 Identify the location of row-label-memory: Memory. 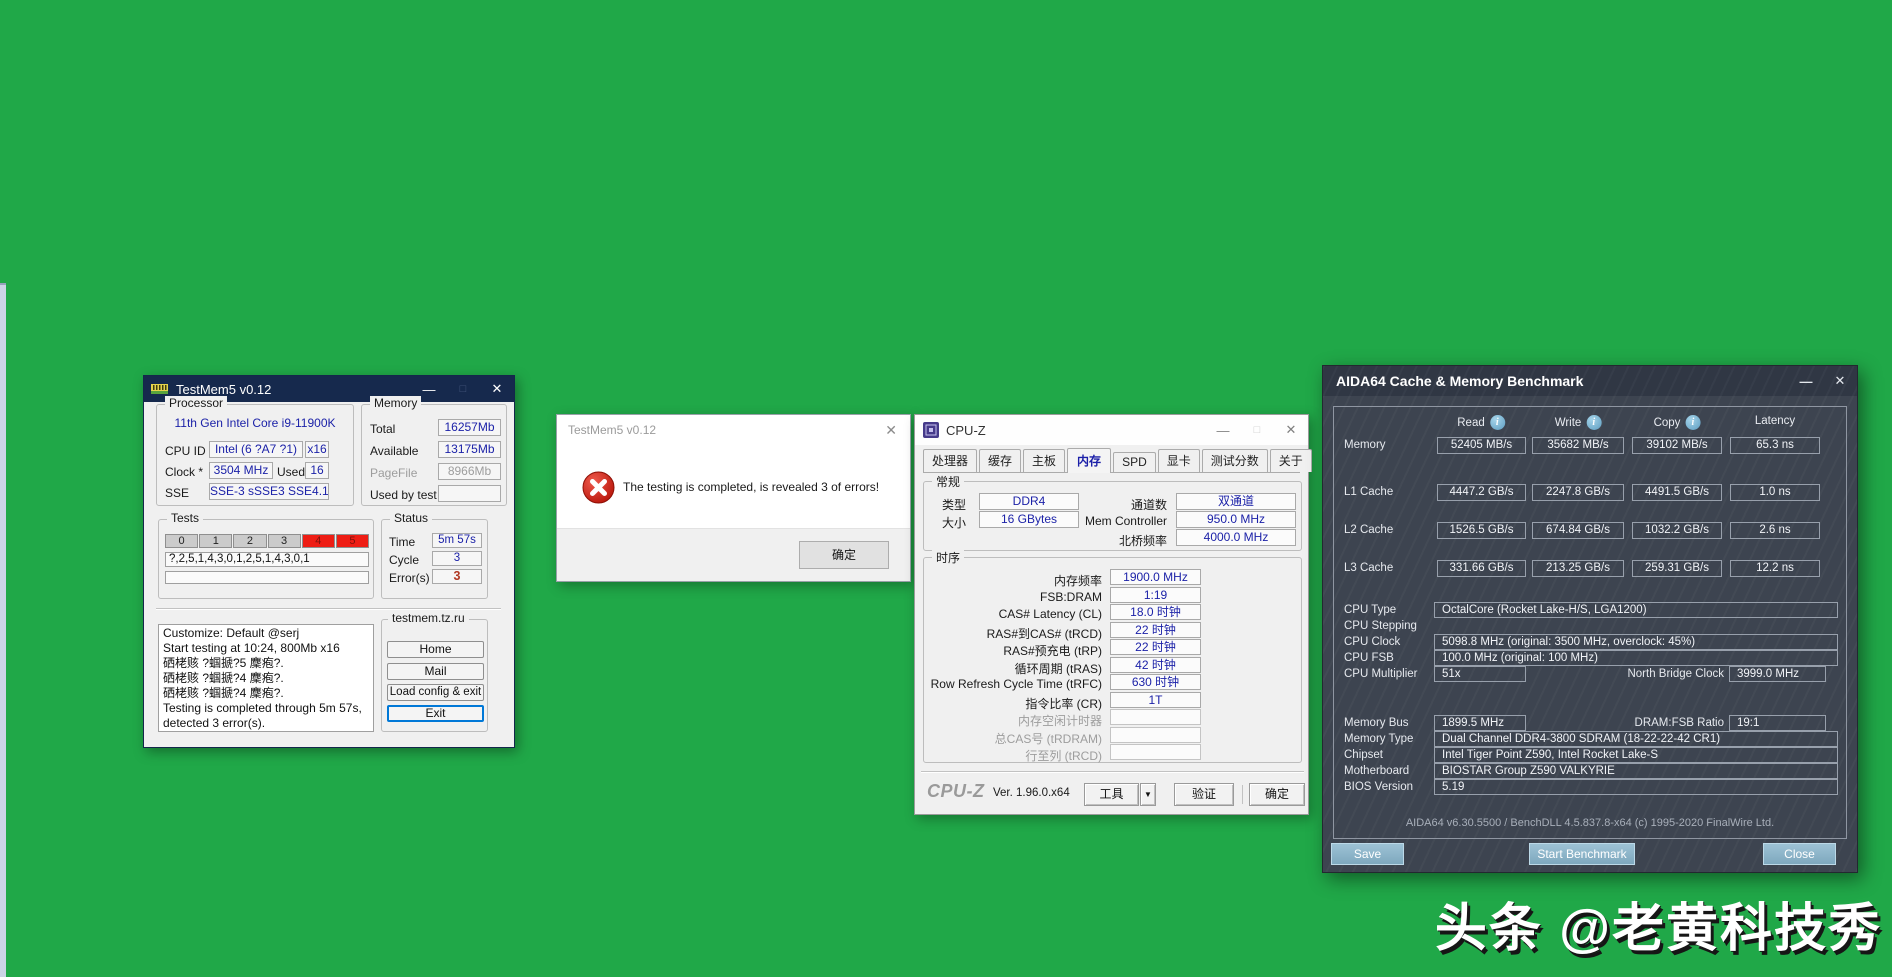
(1365, 445).